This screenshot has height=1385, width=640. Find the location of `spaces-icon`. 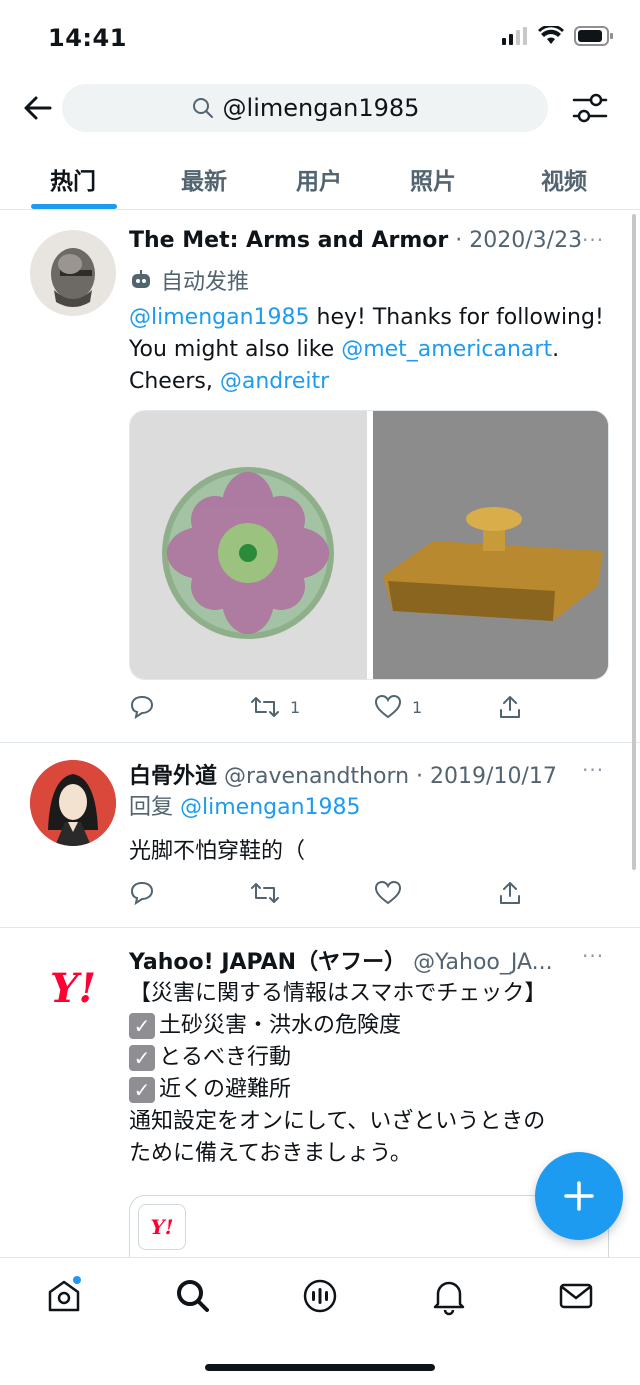

spaces-icon is located at coordinates (320, 1296).